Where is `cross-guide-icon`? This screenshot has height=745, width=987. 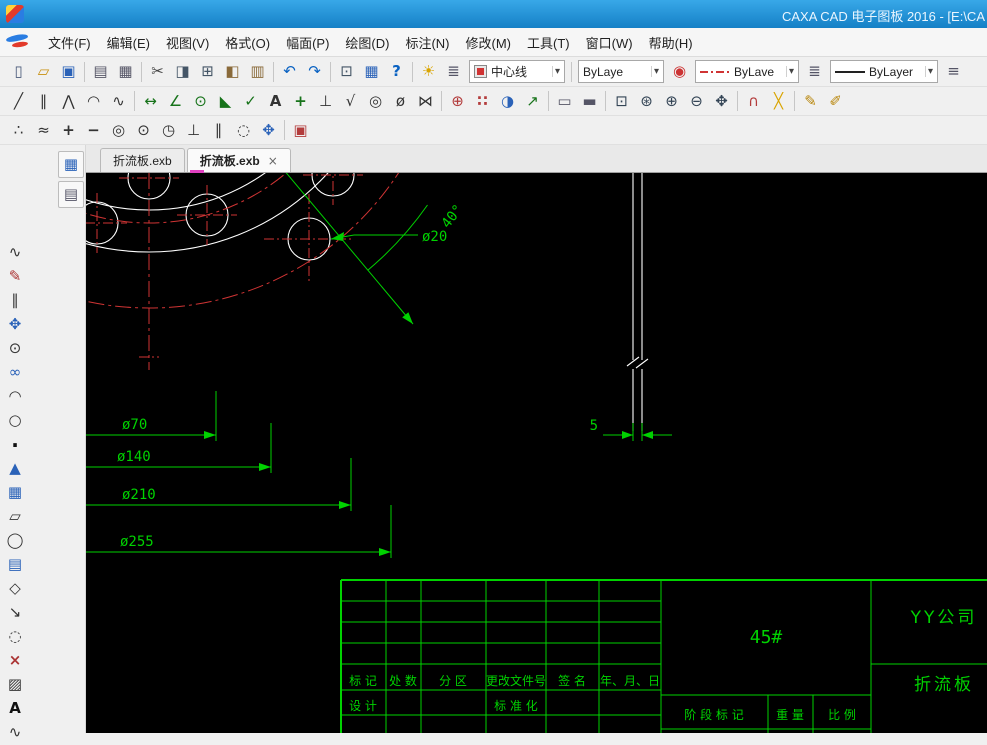 cross-guide-icon is located at coordinates (778, 101).